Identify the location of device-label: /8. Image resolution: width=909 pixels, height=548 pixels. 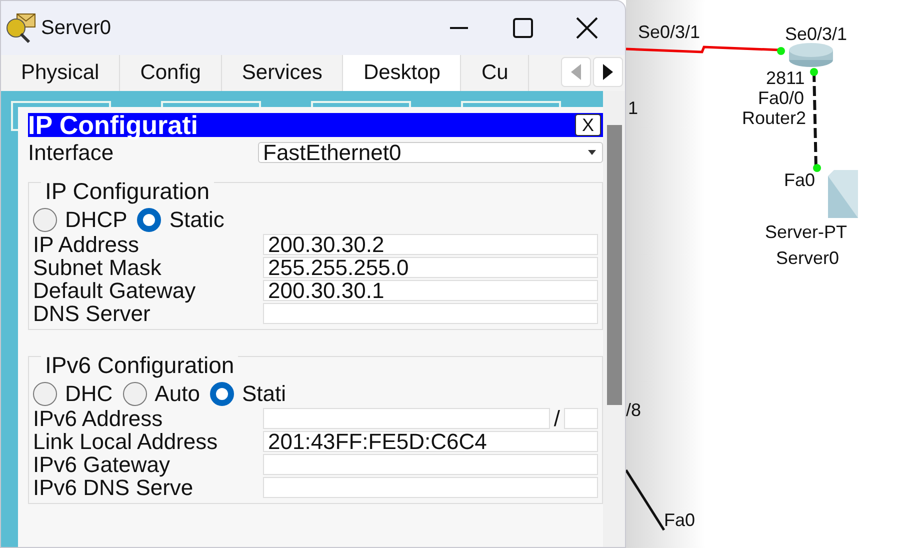
(634, 410).